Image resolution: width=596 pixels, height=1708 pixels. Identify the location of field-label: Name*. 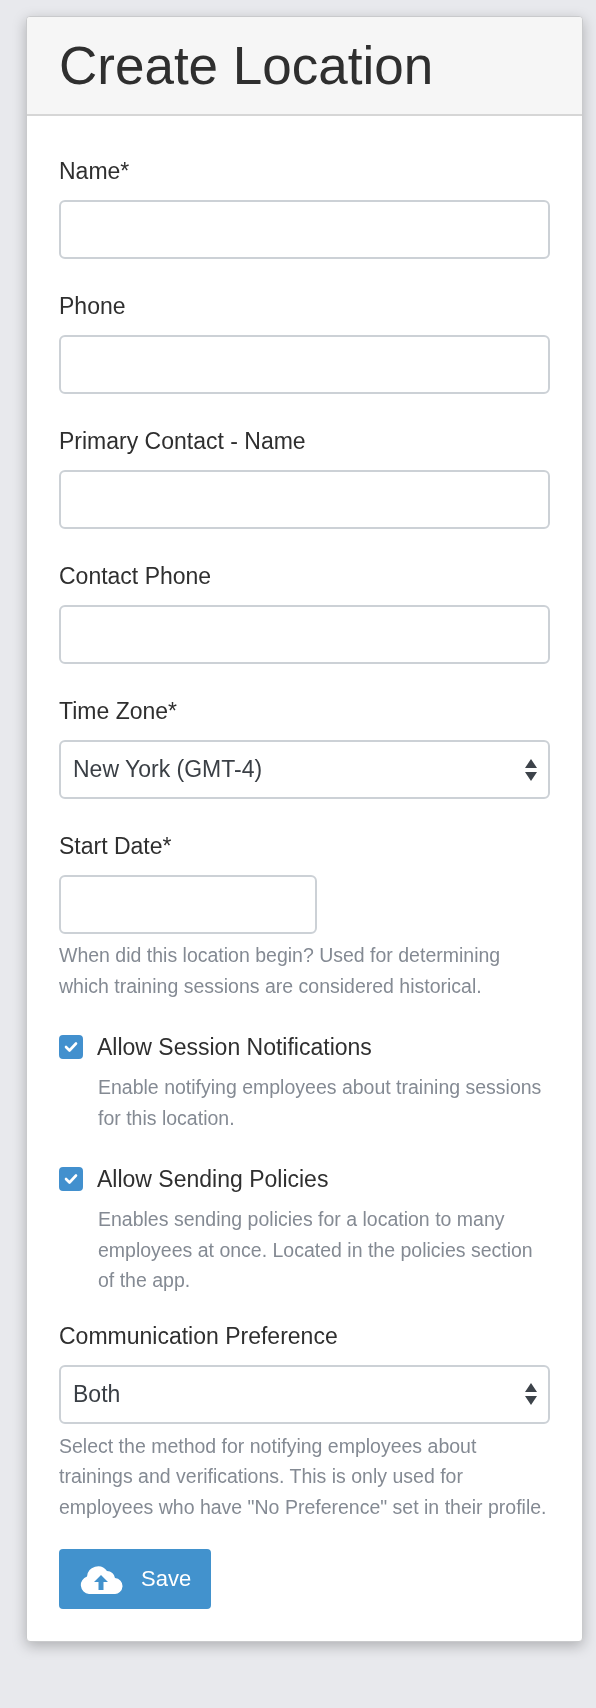
(94, 171).